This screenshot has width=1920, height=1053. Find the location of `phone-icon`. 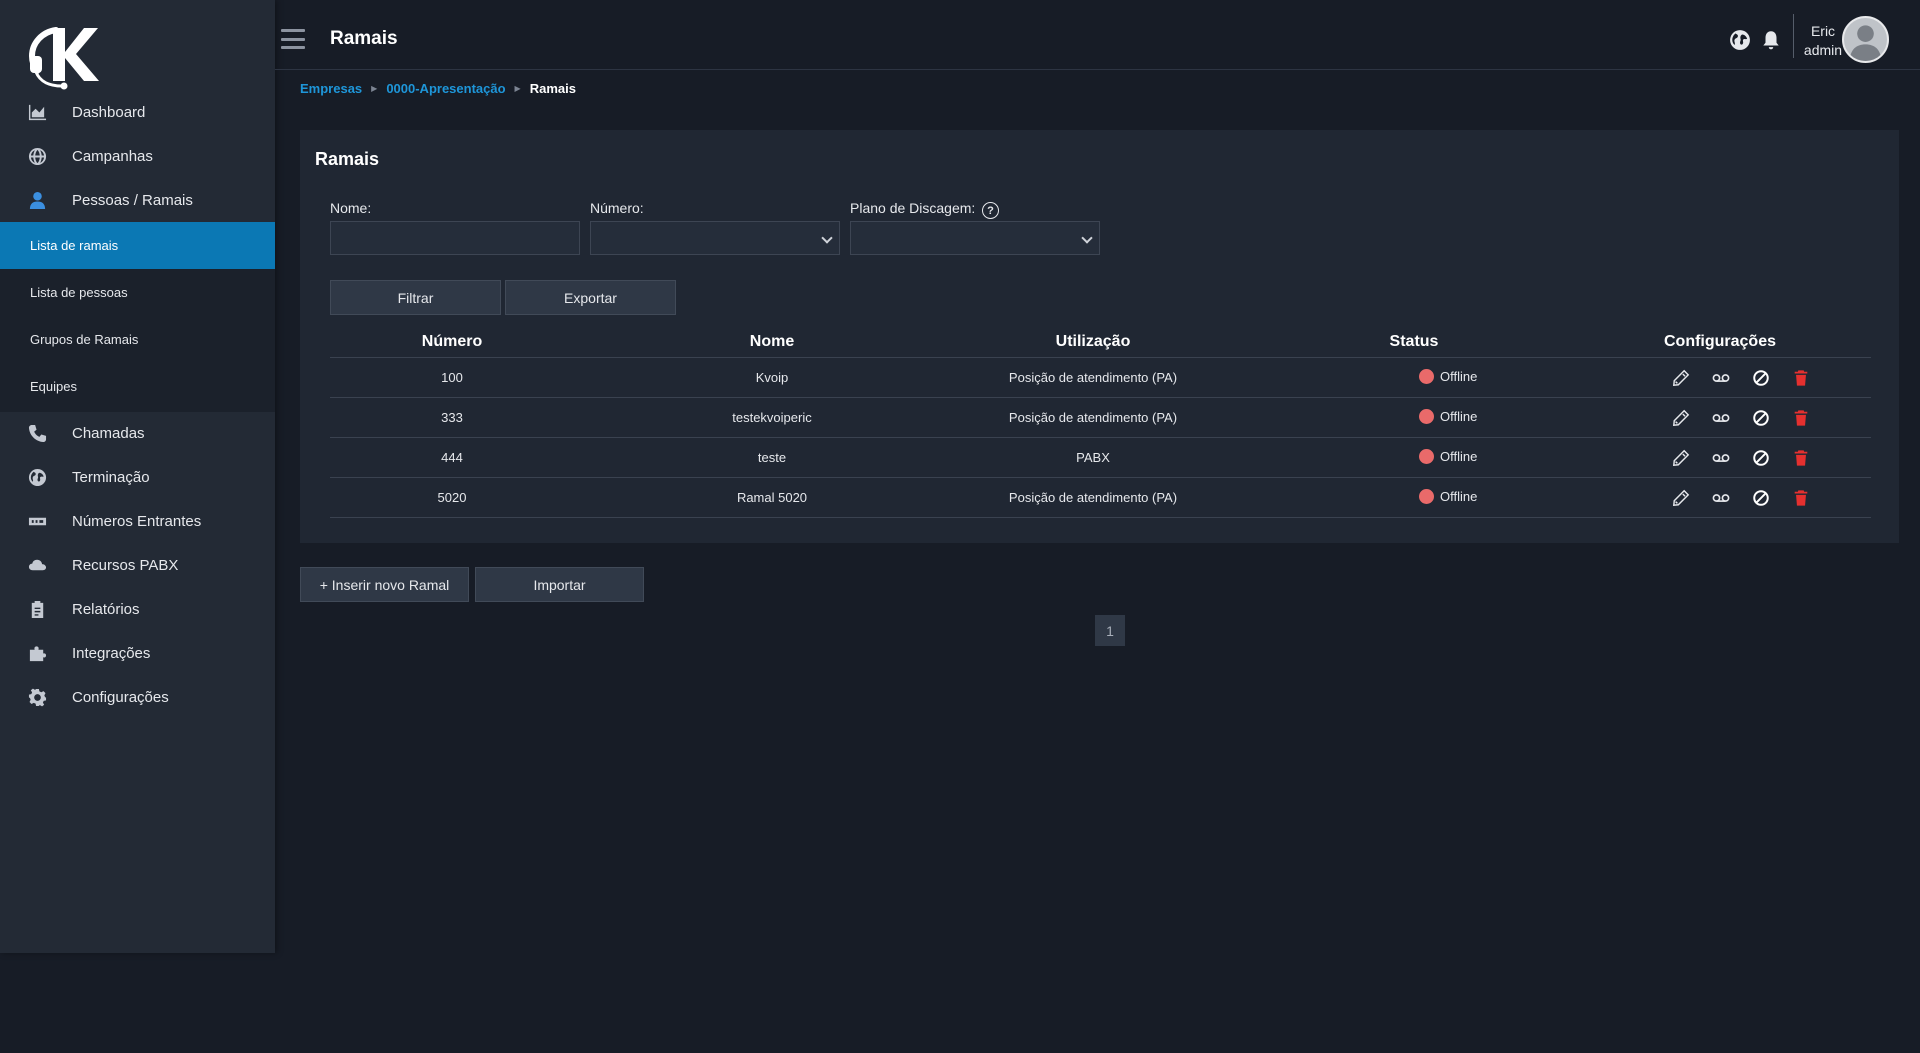

phone-icon is located at coordinates (37, 433).